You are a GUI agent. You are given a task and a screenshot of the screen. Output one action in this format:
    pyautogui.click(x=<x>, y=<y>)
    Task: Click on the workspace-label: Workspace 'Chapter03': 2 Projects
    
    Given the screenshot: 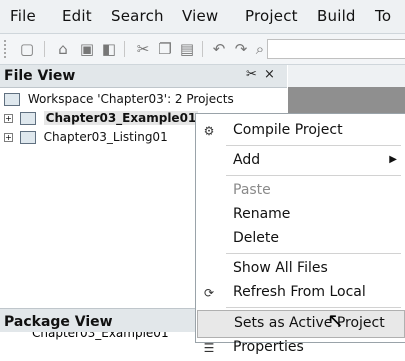 What is the action you would take?
    pyautogui.click(x=130, y=99)
    